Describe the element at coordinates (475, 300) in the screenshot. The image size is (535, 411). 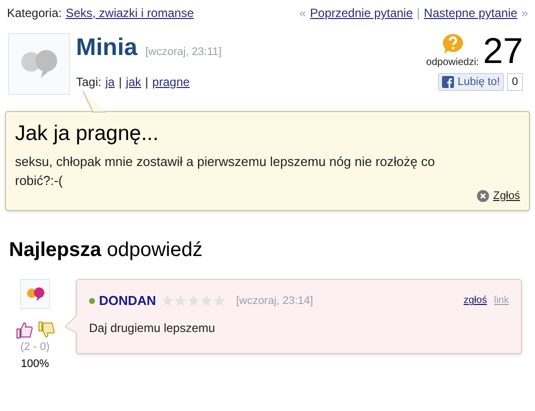
I see `report-link: zgłoś` at that location.